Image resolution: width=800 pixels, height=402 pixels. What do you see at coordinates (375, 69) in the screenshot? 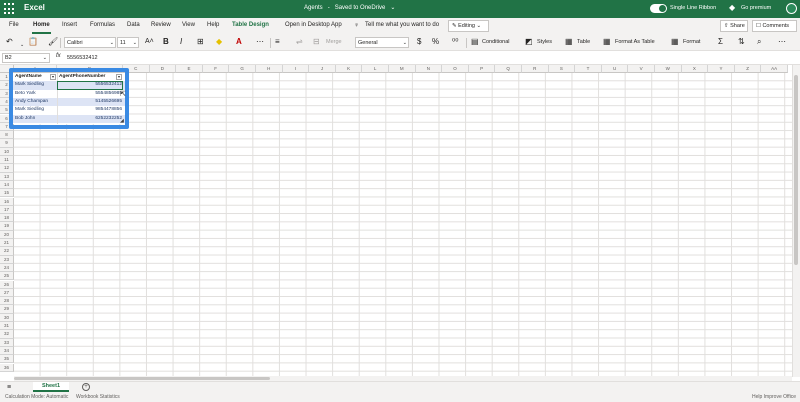
I see `column-header: L` at bounding box center [375, 69].